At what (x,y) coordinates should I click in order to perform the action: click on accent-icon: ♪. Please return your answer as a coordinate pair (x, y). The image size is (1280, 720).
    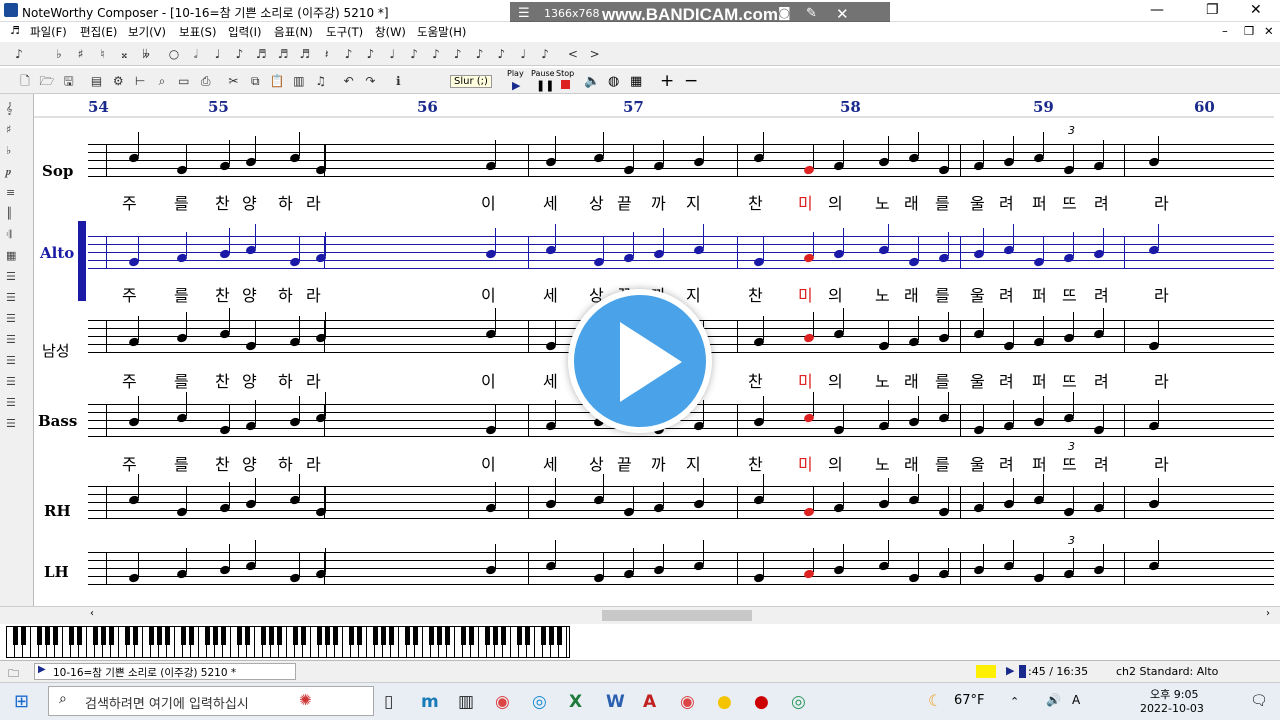
    Looking at the image, I should click on (480, 54).